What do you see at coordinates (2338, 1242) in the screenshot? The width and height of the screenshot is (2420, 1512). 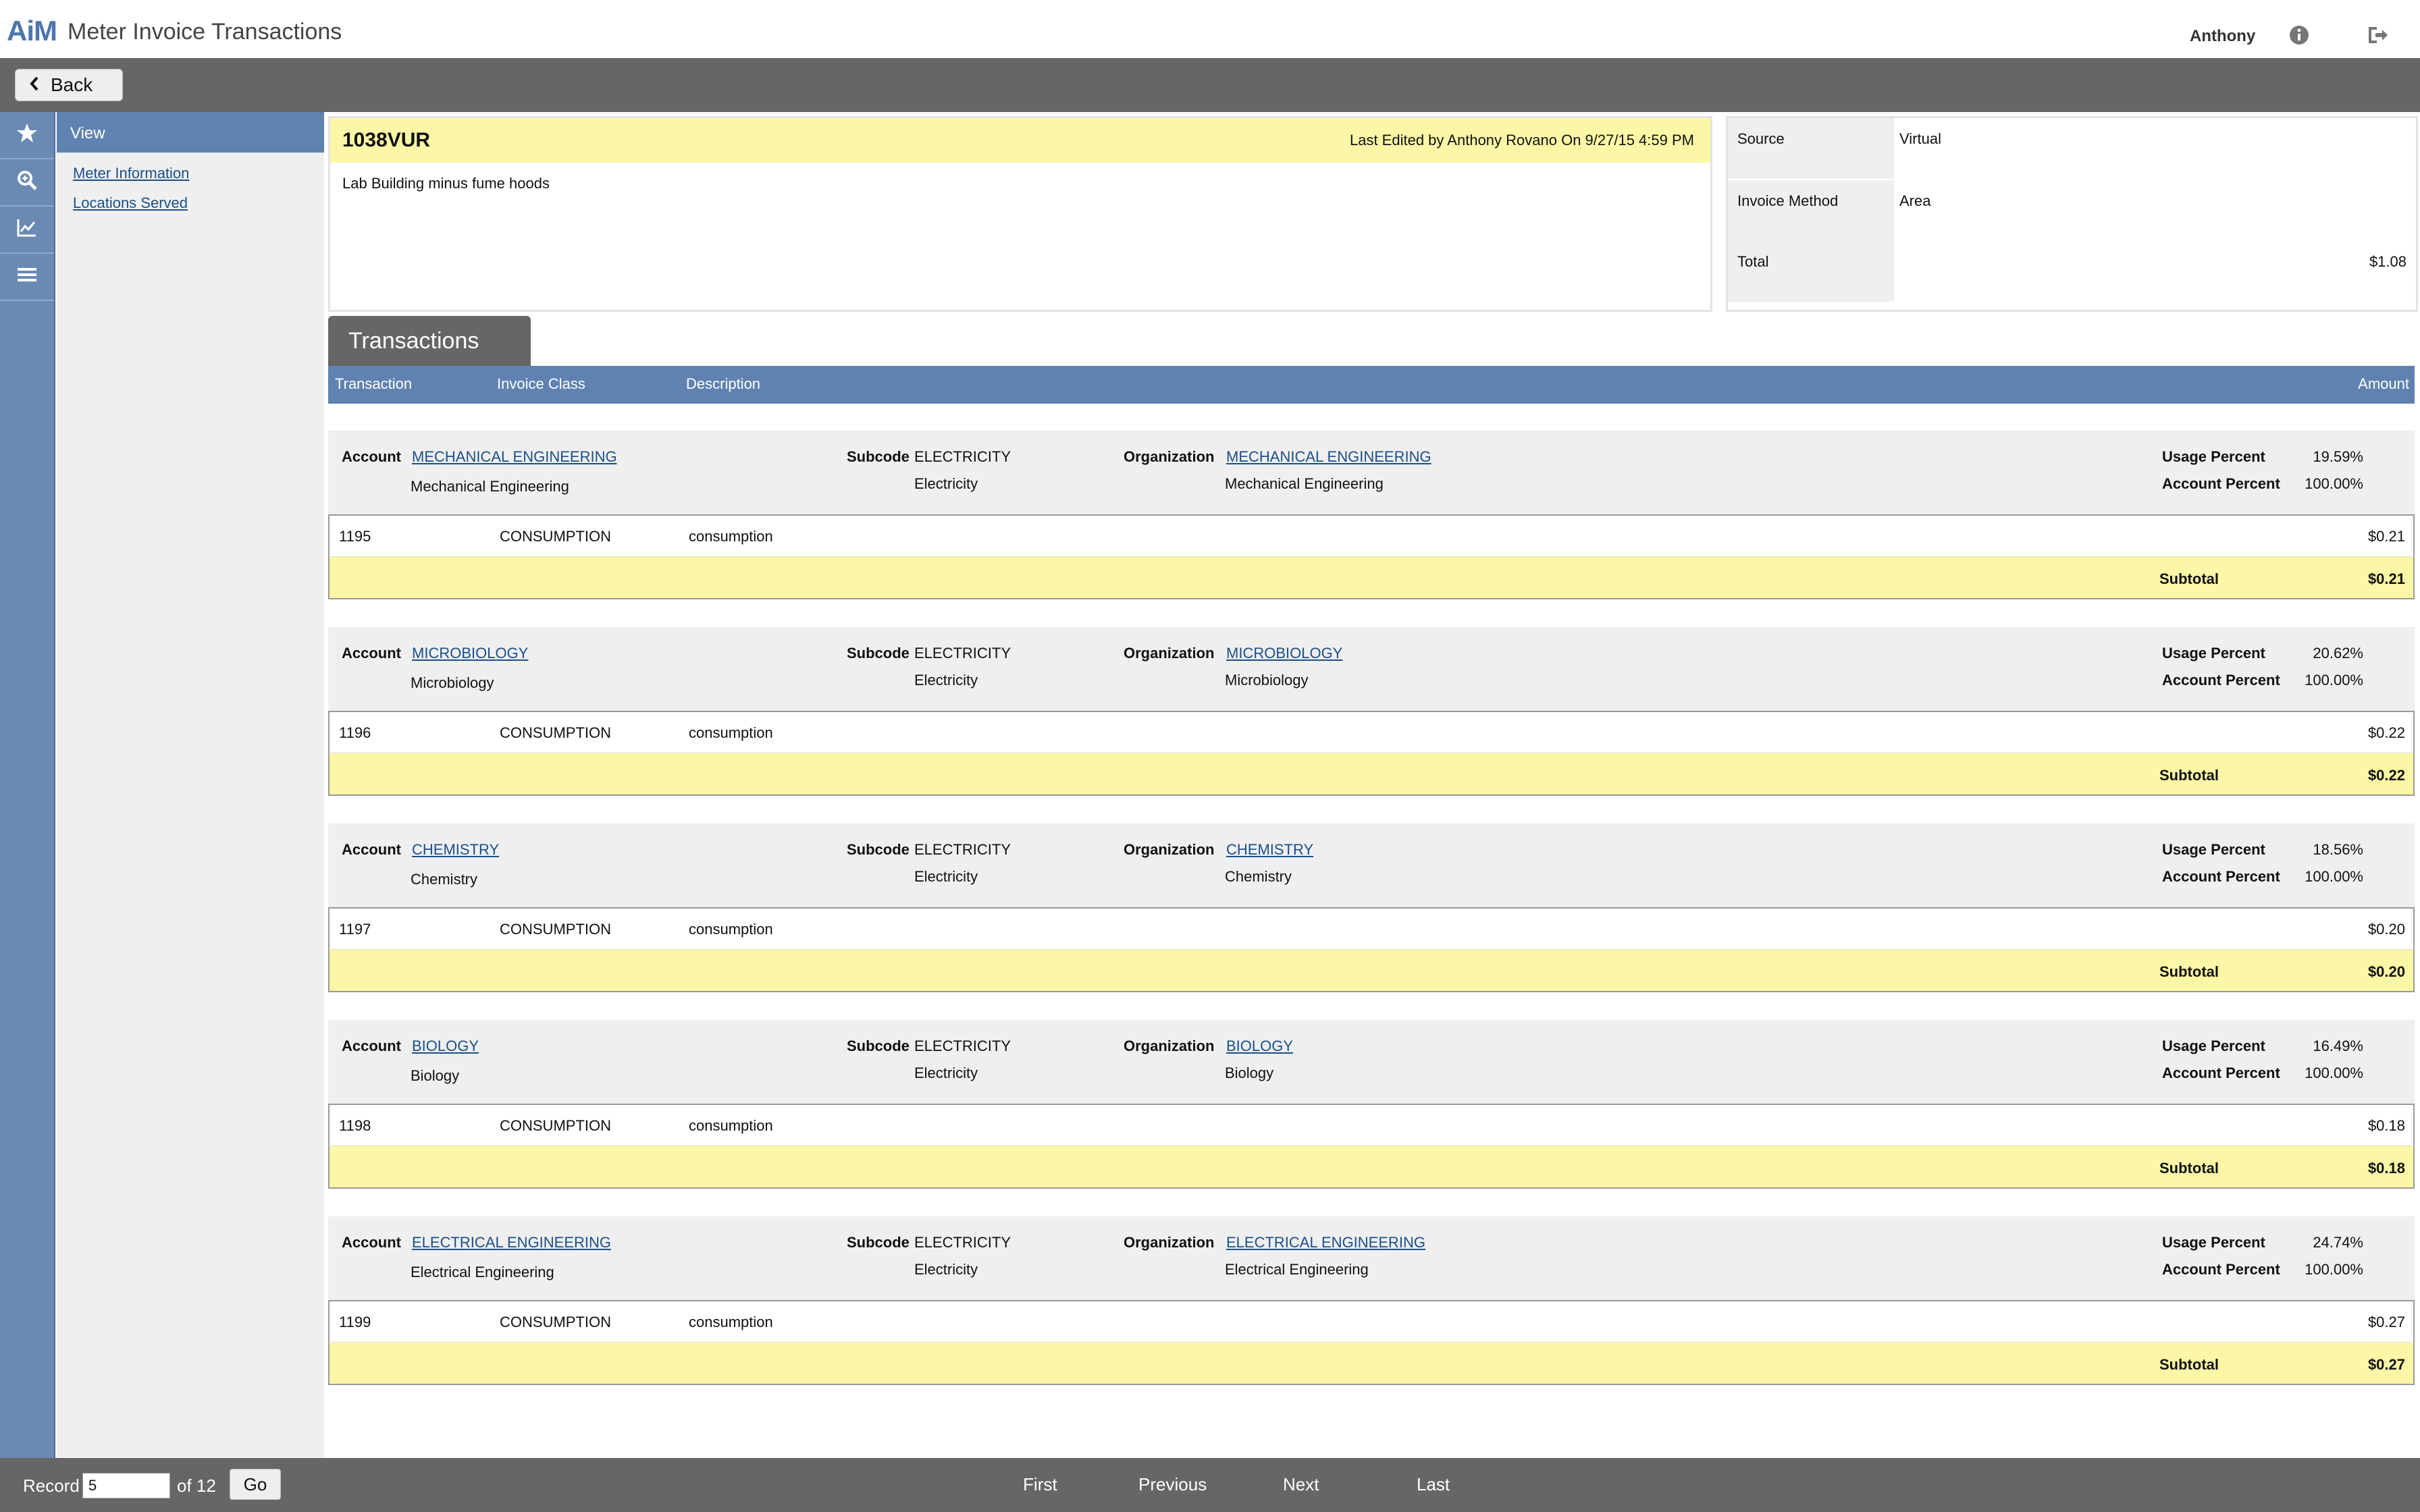 I see `usage-percent-value: 24.74%` at bounding box center [2338, 1242].